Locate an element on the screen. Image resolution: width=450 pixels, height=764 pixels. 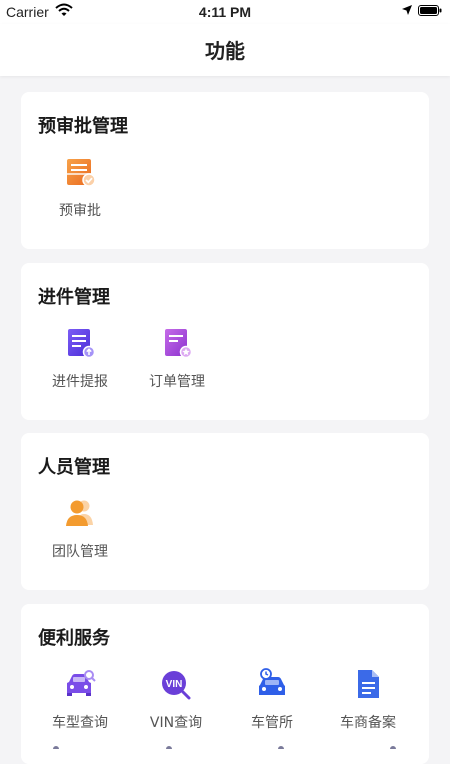
section-title: 便利服务 is located at coordinates (74, 638).